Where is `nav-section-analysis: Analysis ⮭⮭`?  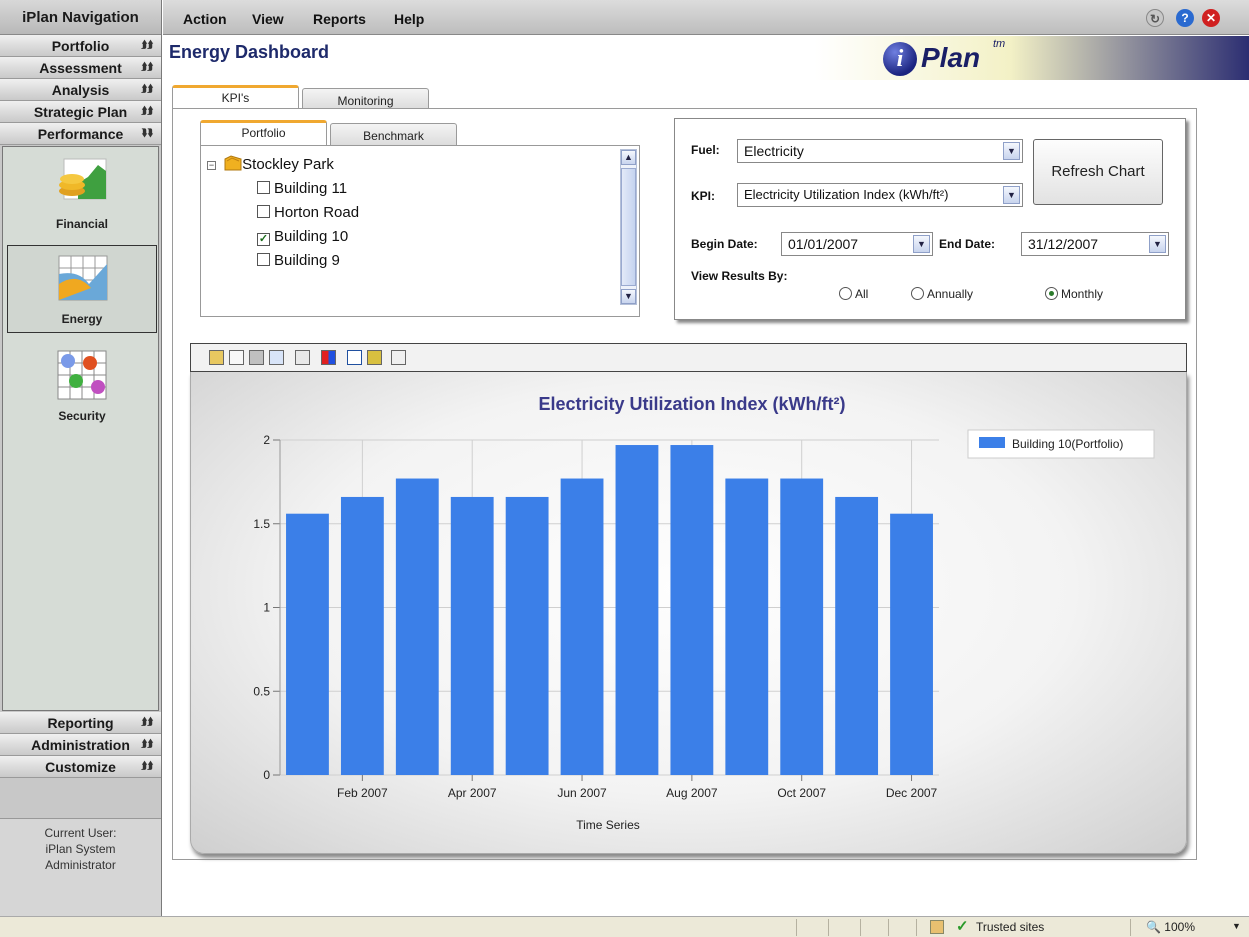 nav-section-analysis: Analysis ⮭⮭ is located at coordinates (80, 90).